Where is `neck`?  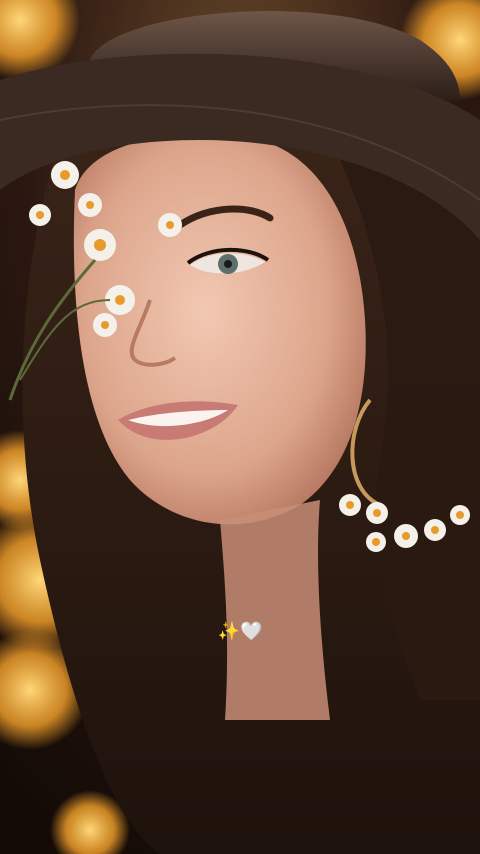 neck is located at coordinates (275, 610).